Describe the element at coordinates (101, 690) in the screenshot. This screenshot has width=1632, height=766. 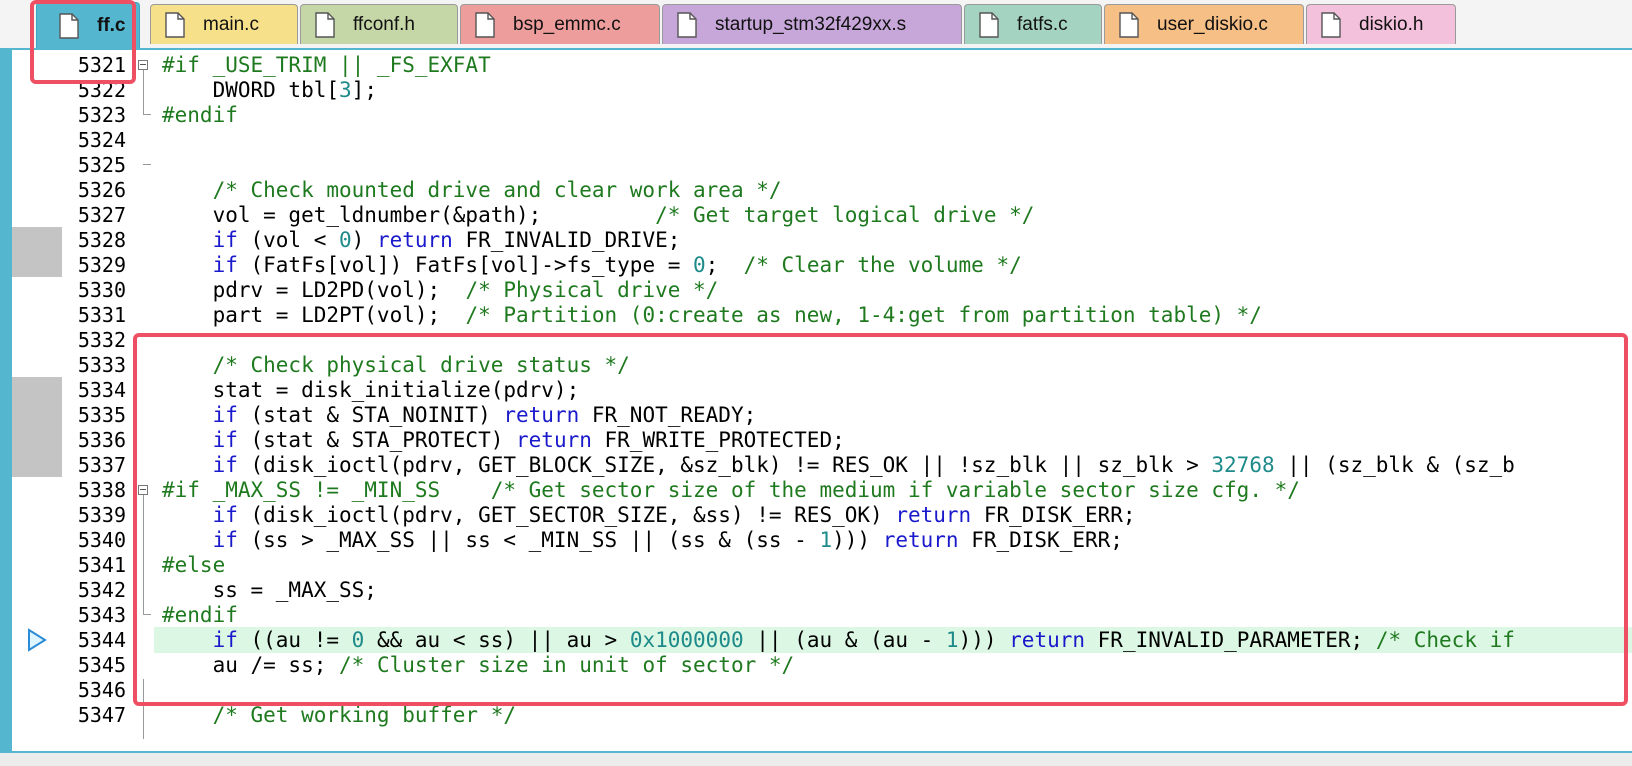
I see `line-number: 5346` at that location.